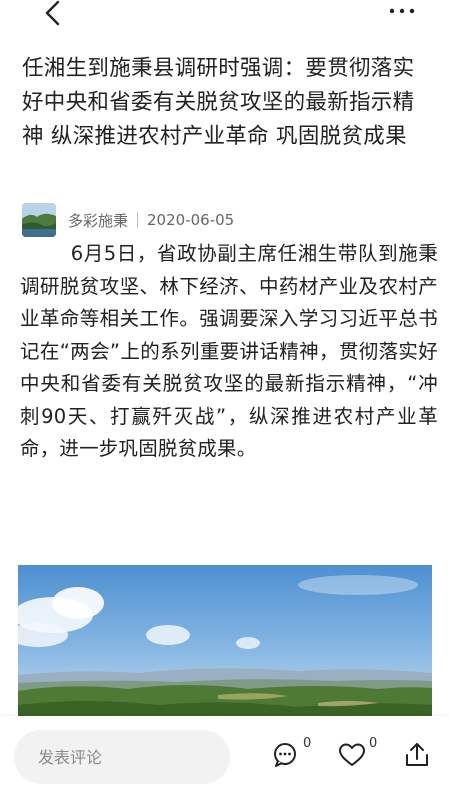 The image size is (450, 800). I want to click on share-button, so click(418, 757).